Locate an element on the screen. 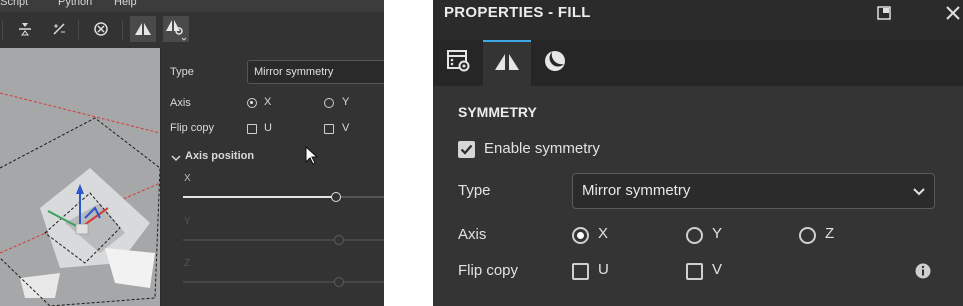  toolbar is located at coordinates (192, 30).